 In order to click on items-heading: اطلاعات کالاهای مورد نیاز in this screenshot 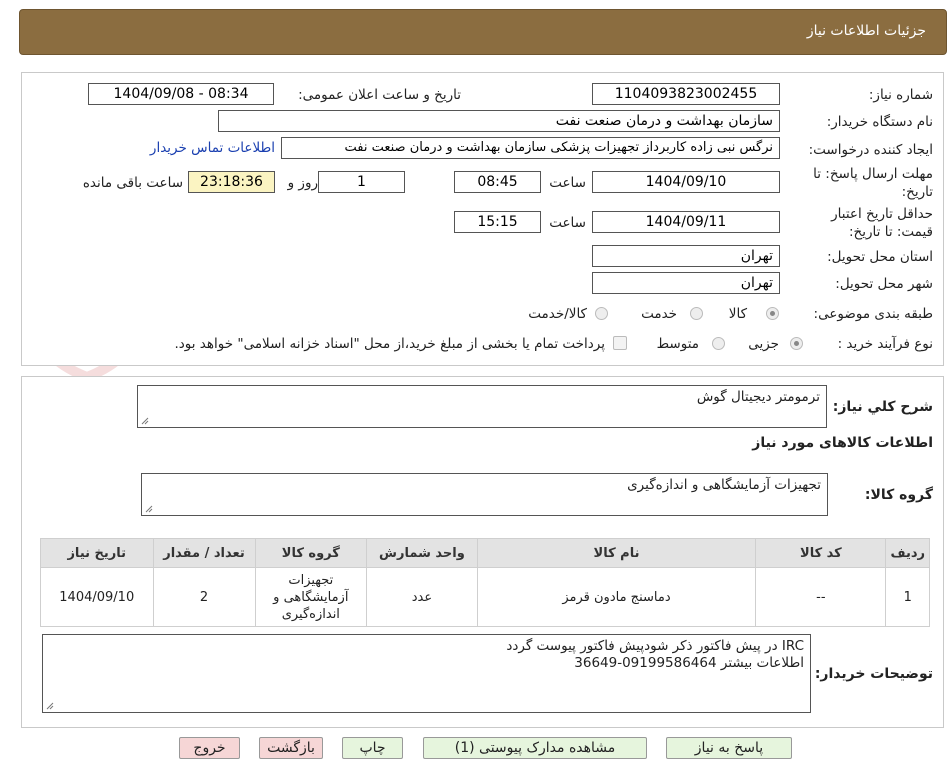, I will do `click(842, 443)`.